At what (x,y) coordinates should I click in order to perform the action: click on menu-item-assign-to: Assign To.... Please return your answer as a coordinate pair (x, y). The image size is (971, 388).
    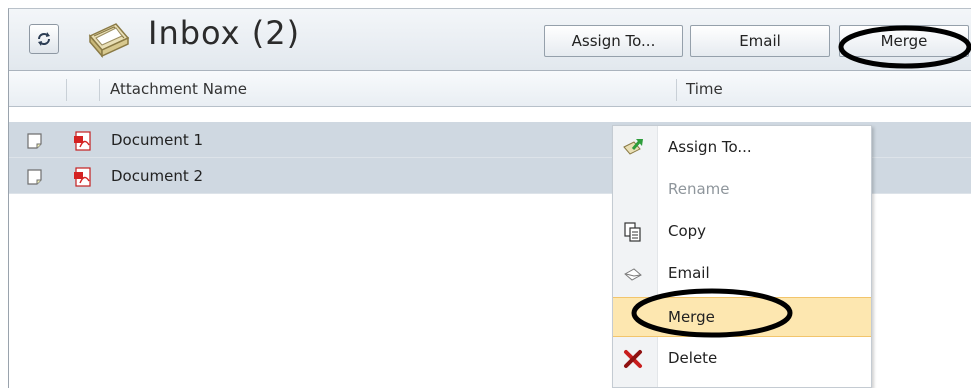
    Looking at the image, I should click on (742, 148).